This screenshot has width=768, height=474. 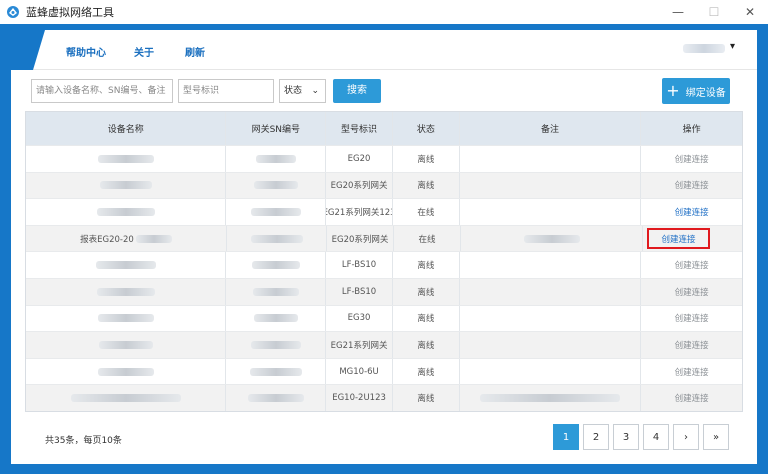 What do you see at coordinates (705, 93) in the screenshot?
I see `bind-device-label: 绑定设备` at bounding box center [705, 93].